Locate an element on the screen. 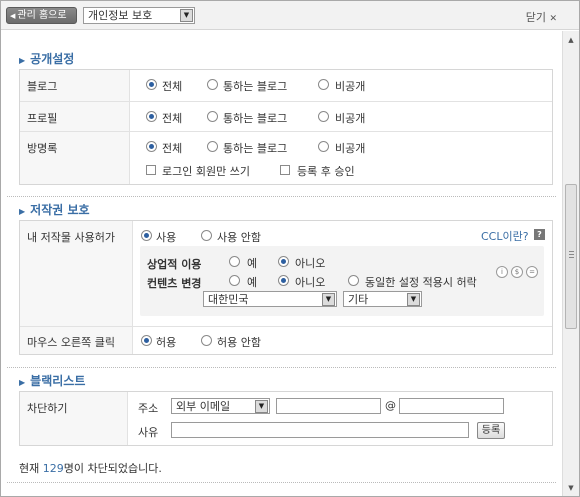 The height and width of the screenshot is (497, 580). login-only-checkbox is located at coordinates (151, 170).